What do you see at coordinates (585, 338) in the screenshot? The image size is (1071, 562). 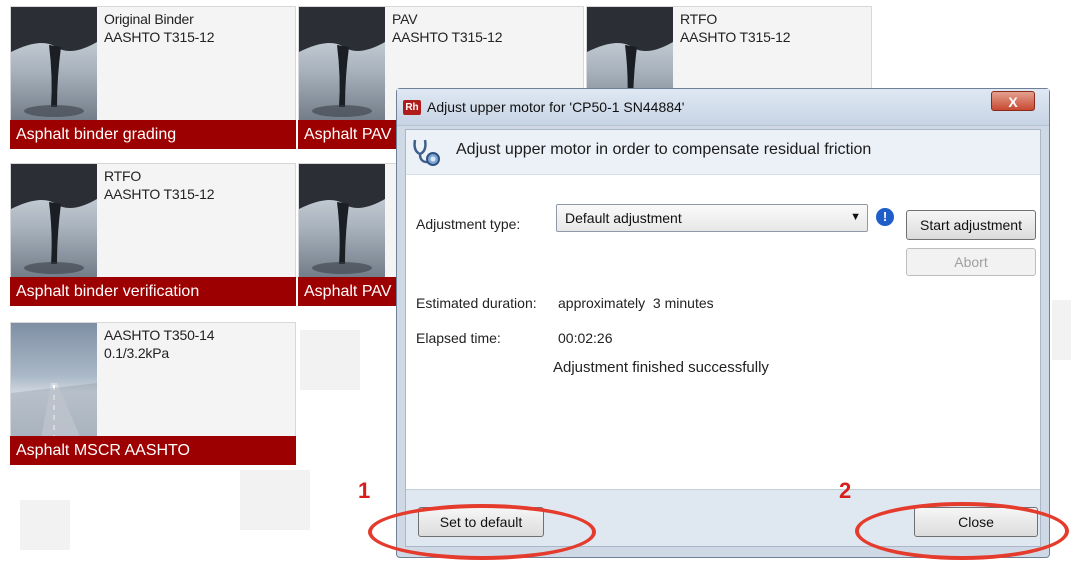 I see `elapsed-time-value: 00:02:26` at bounding box center [585, 338].